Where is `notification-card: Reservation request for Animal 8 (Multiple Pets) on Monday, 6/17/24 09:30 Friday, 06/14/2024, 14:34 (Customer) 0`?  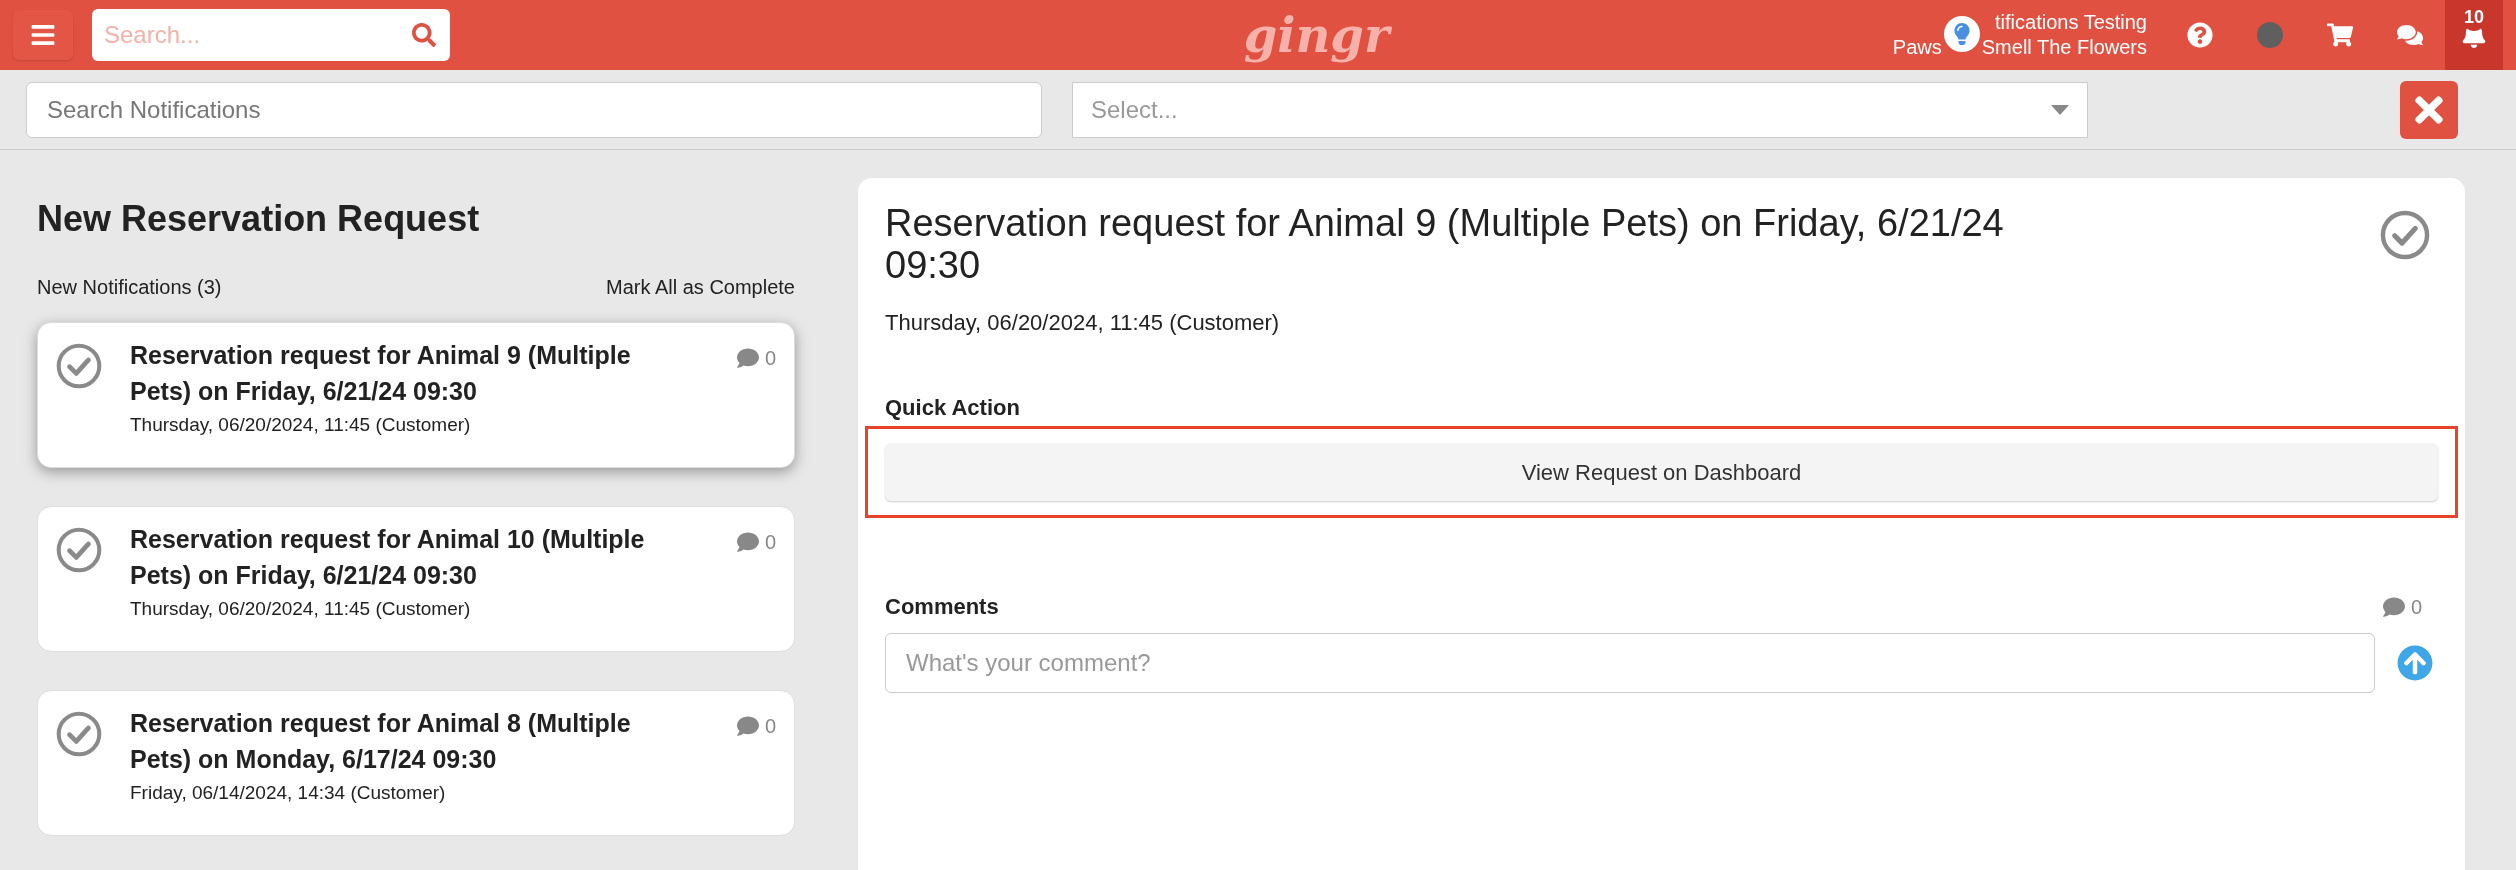
notification-card: Reservation request for Animal 8 (Multiple Pets) on Monday, 6/17/24 09:30 Friday, 06/14/2024, 14:34 (Customer) 0 is located at coordinates (416, 763).